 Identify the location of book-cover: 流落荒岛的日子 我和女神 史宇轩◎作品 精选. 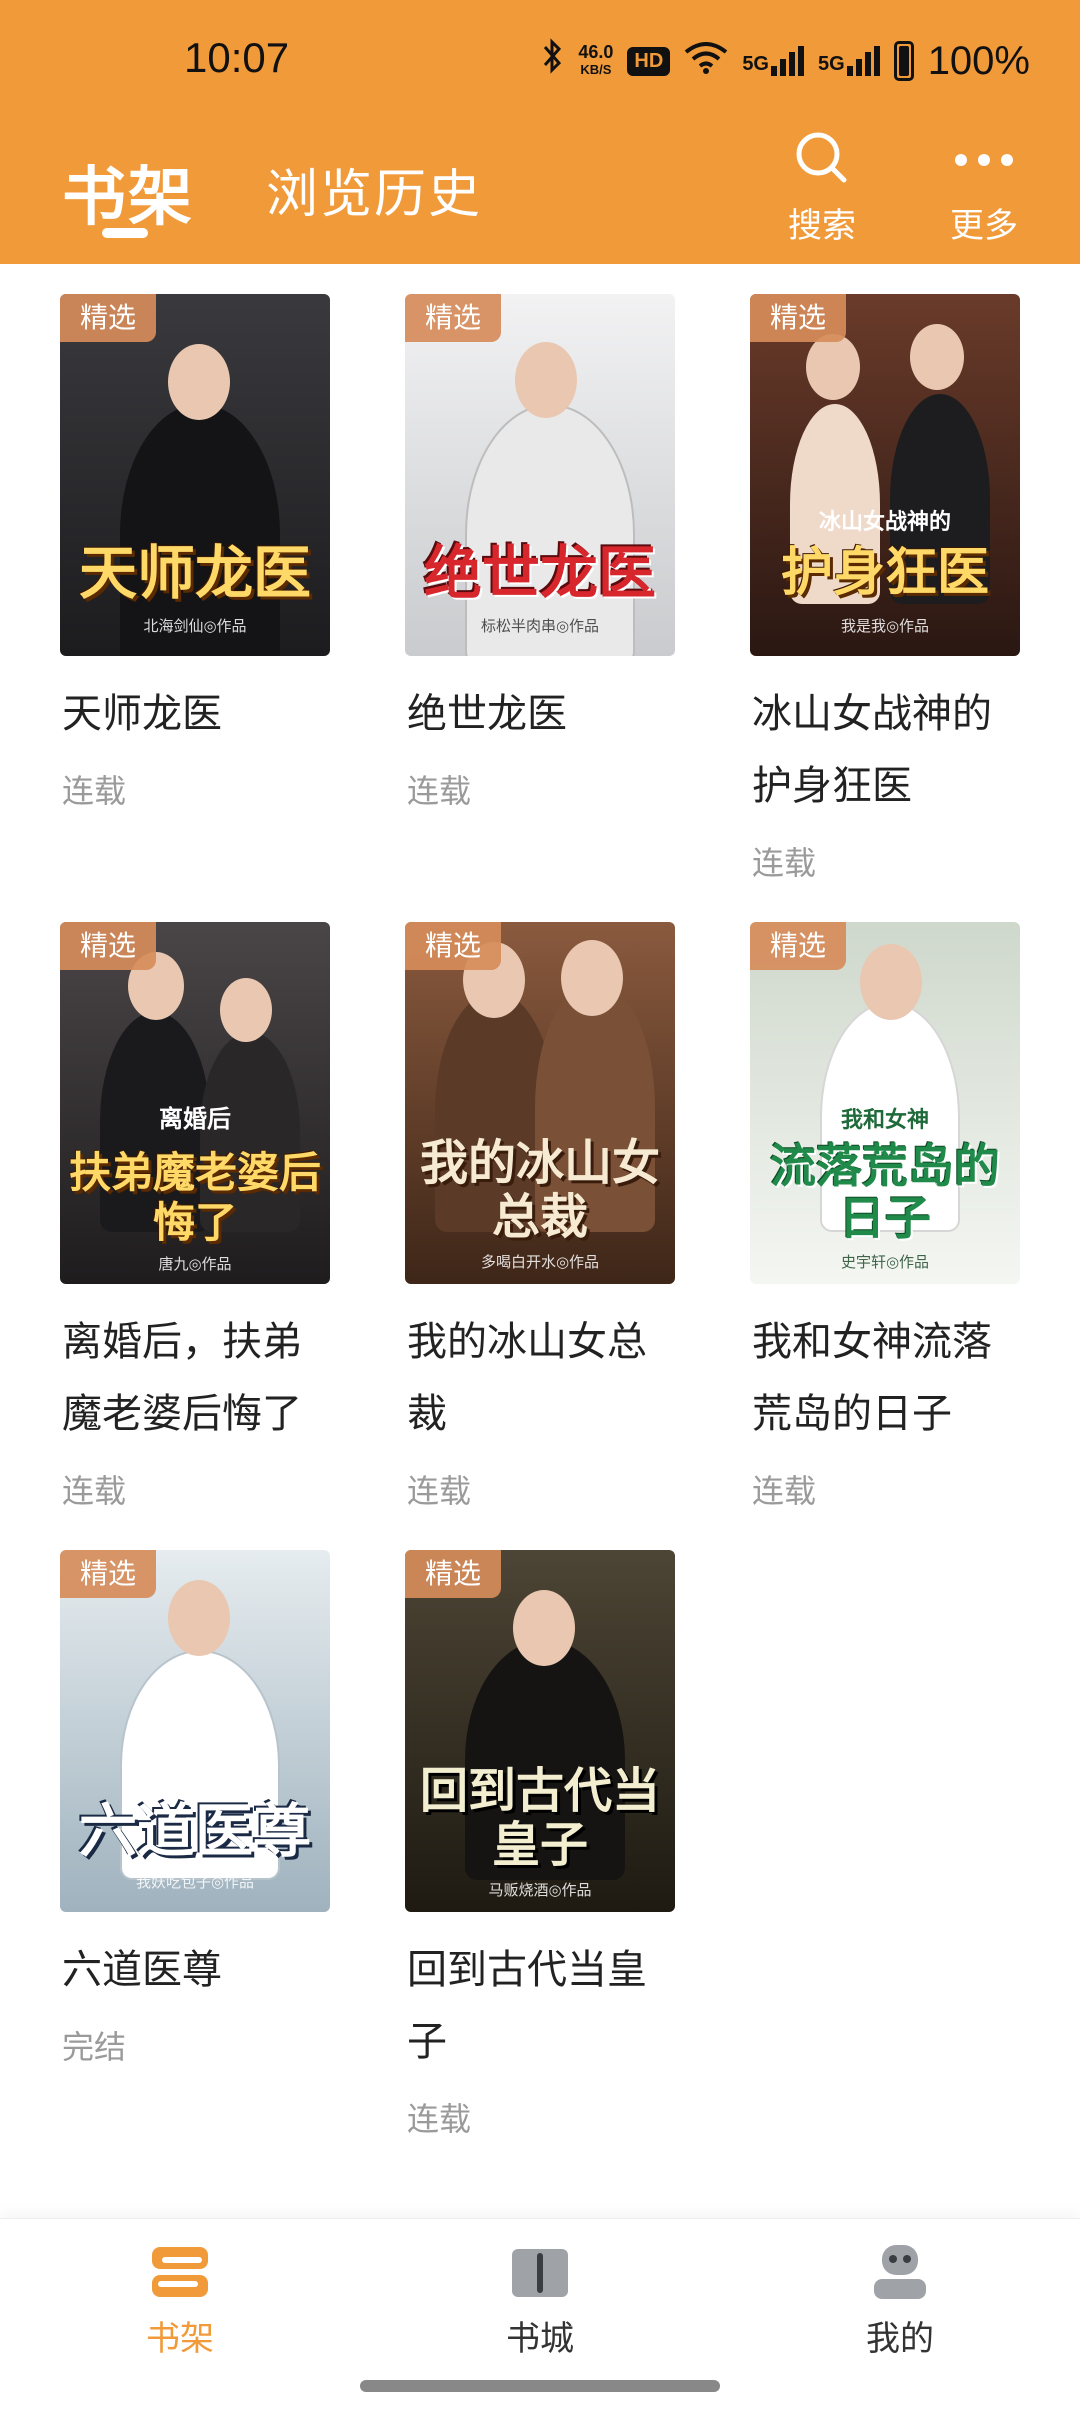
(885, 1103).